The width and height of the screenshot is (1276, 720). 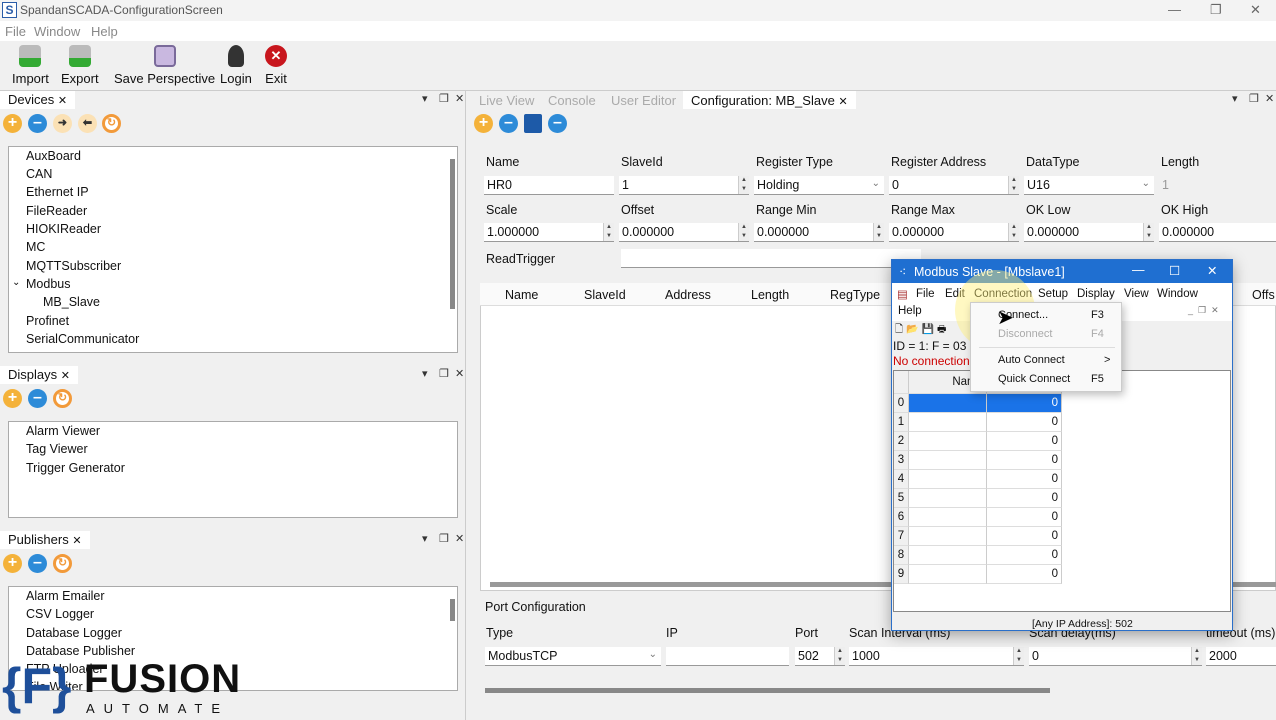 I want to click on export-button: Export, so click(x=80, y=65).